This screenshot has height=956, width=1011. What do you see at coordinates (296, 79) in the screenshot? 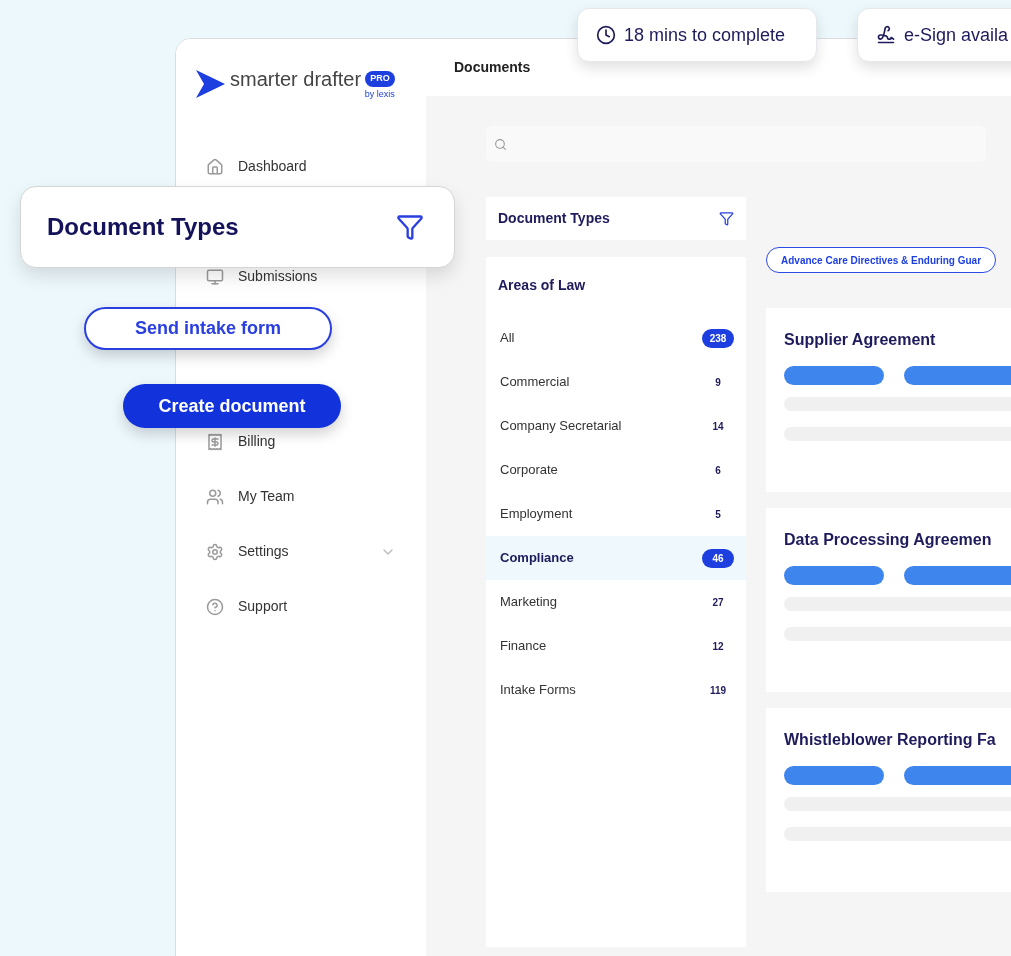
I see `brand-name: smarter drafter` at bounding box center [296, 79].